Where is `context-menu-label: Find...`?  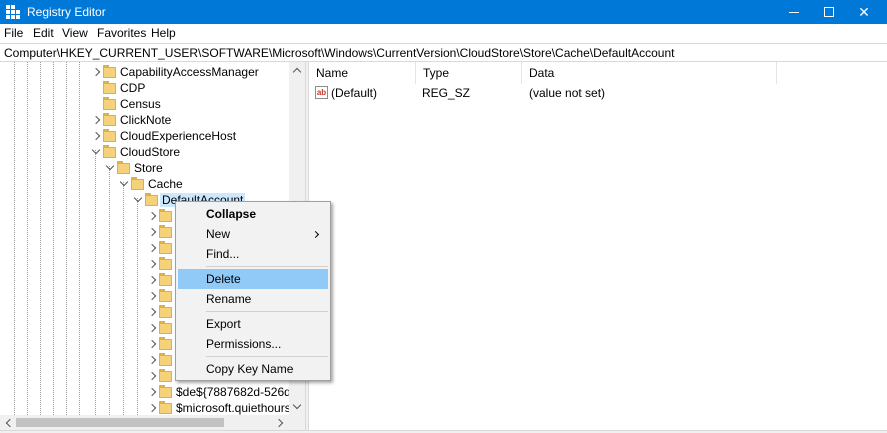
context-menu-label: Find... is located at coordinates (223, 254).